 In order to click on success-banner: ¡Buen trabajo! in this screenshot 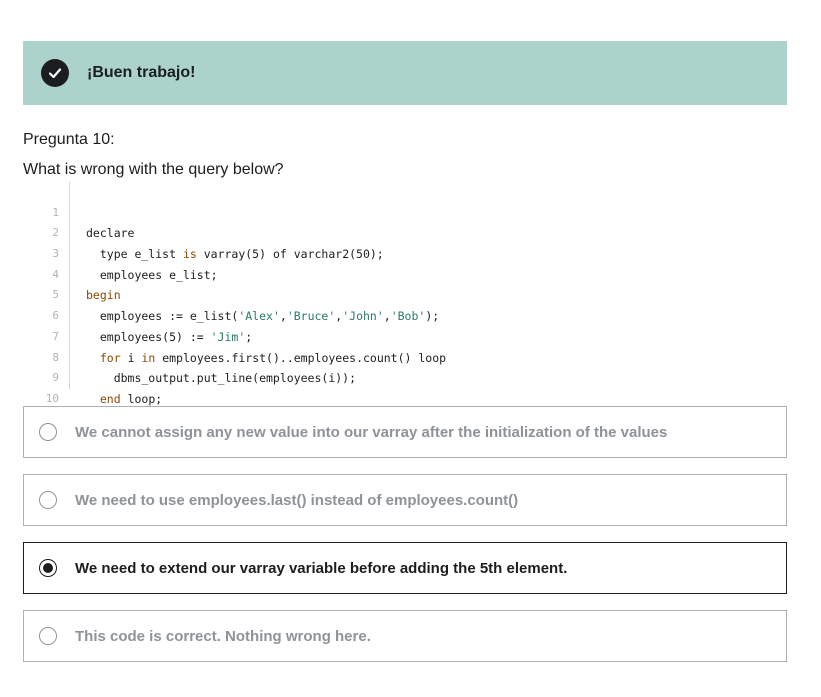, I will do `click(405, 73)`.